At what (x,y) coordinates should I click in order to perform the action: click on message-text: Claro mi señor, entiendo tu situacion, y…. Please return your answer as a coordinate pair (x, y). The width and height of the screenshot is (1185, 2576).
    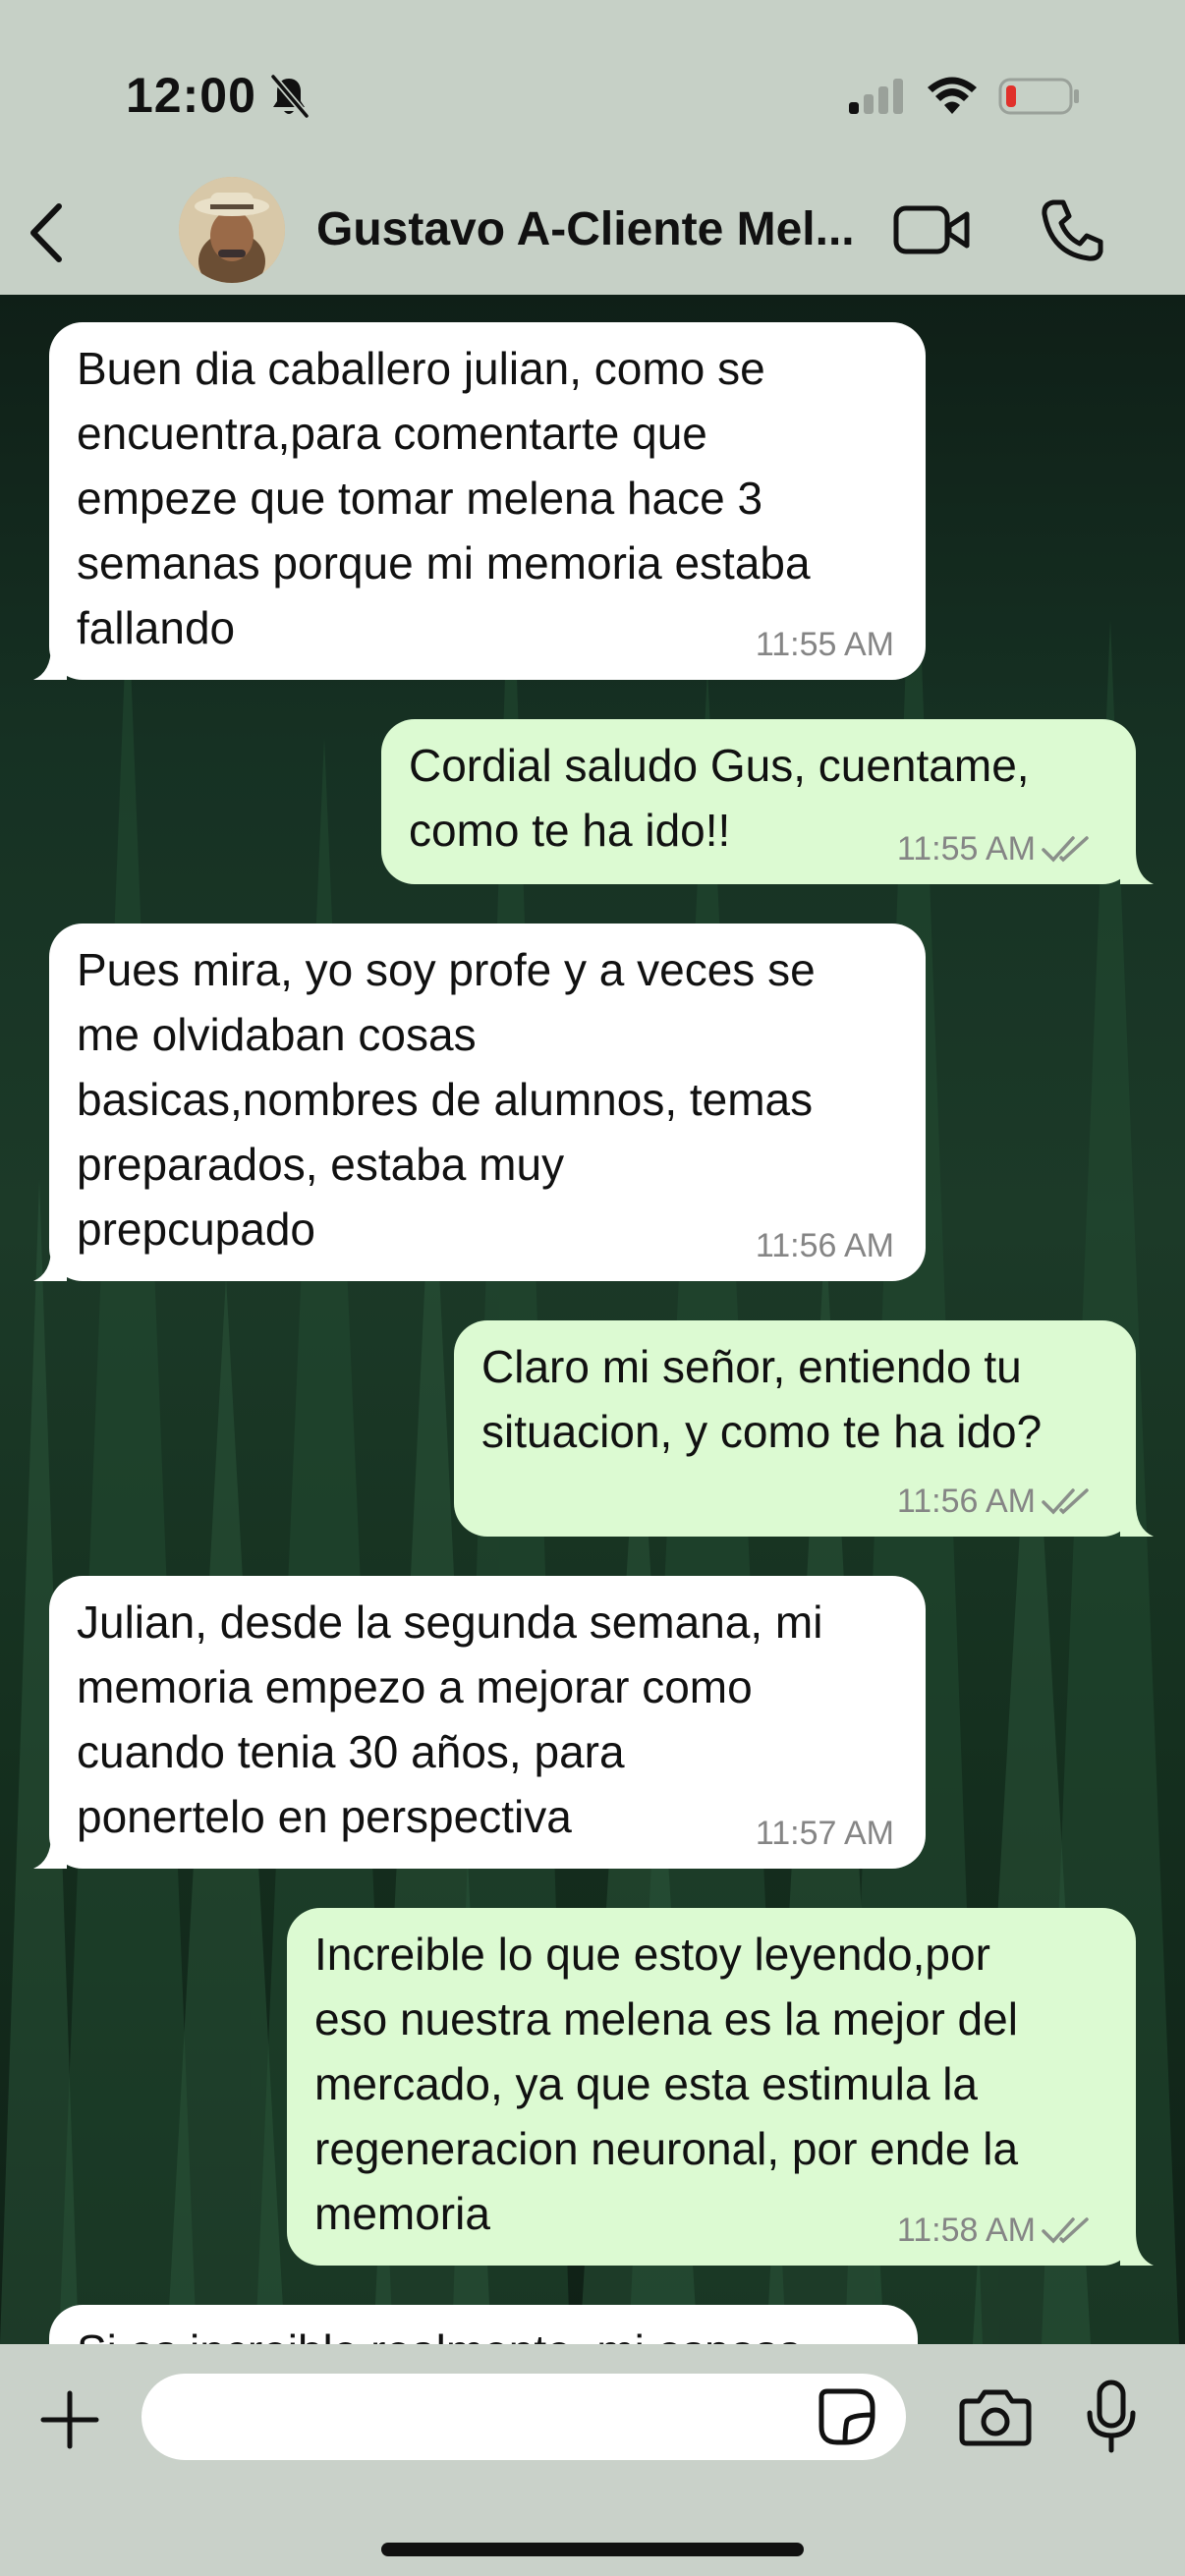
    Looking at the image, I should click on (762, 1399).